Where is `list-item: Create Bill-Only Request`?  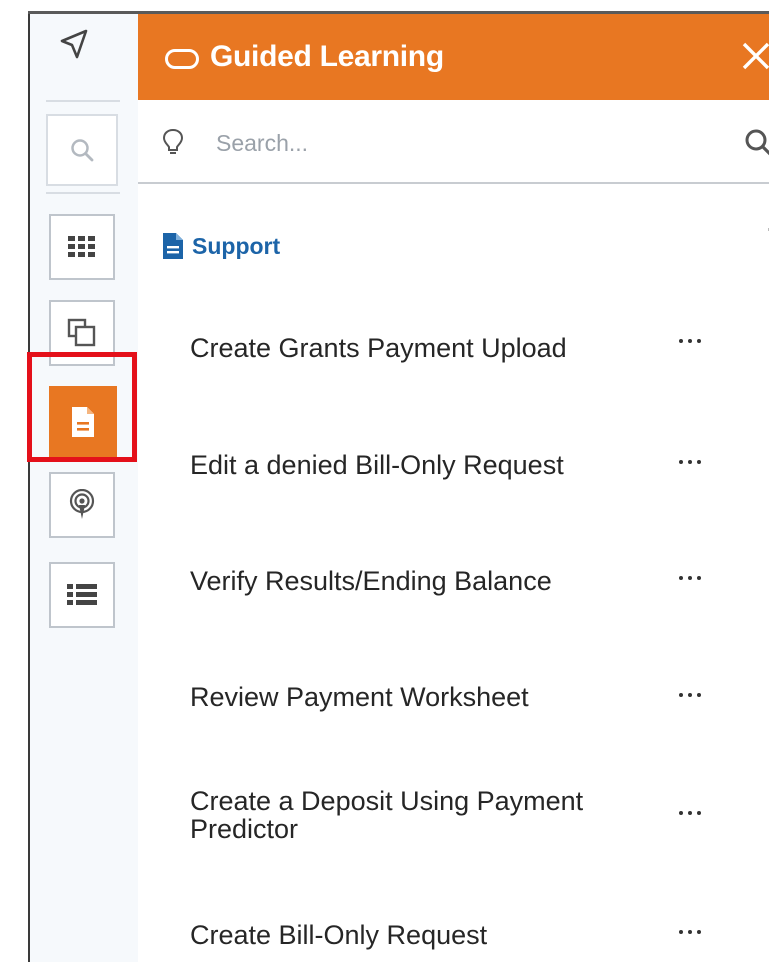 list-item: Create Bill-Only Request is located at coordinates (425, 935).